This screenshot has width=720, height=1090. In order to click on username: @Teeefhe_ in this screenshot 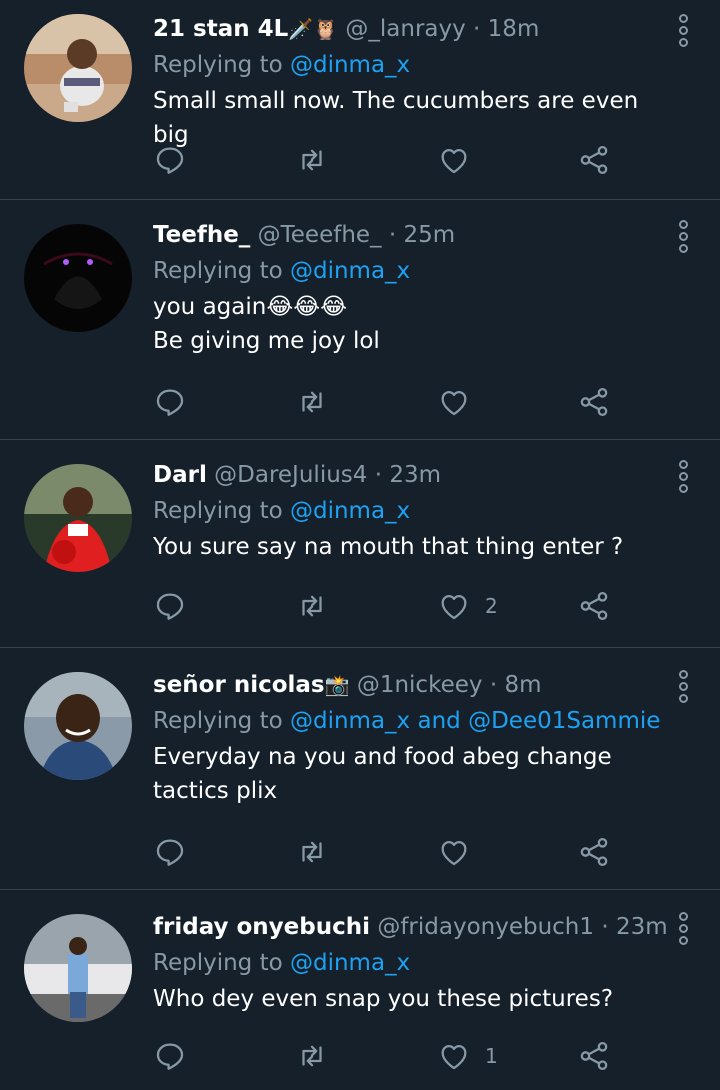, I will do `click(320, 235)`.